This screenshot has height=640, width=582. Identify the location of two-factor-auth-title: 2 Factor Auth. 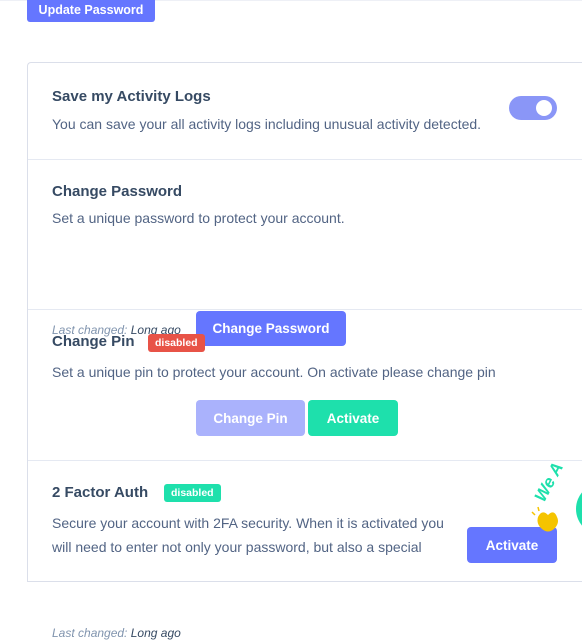
(100, 492).